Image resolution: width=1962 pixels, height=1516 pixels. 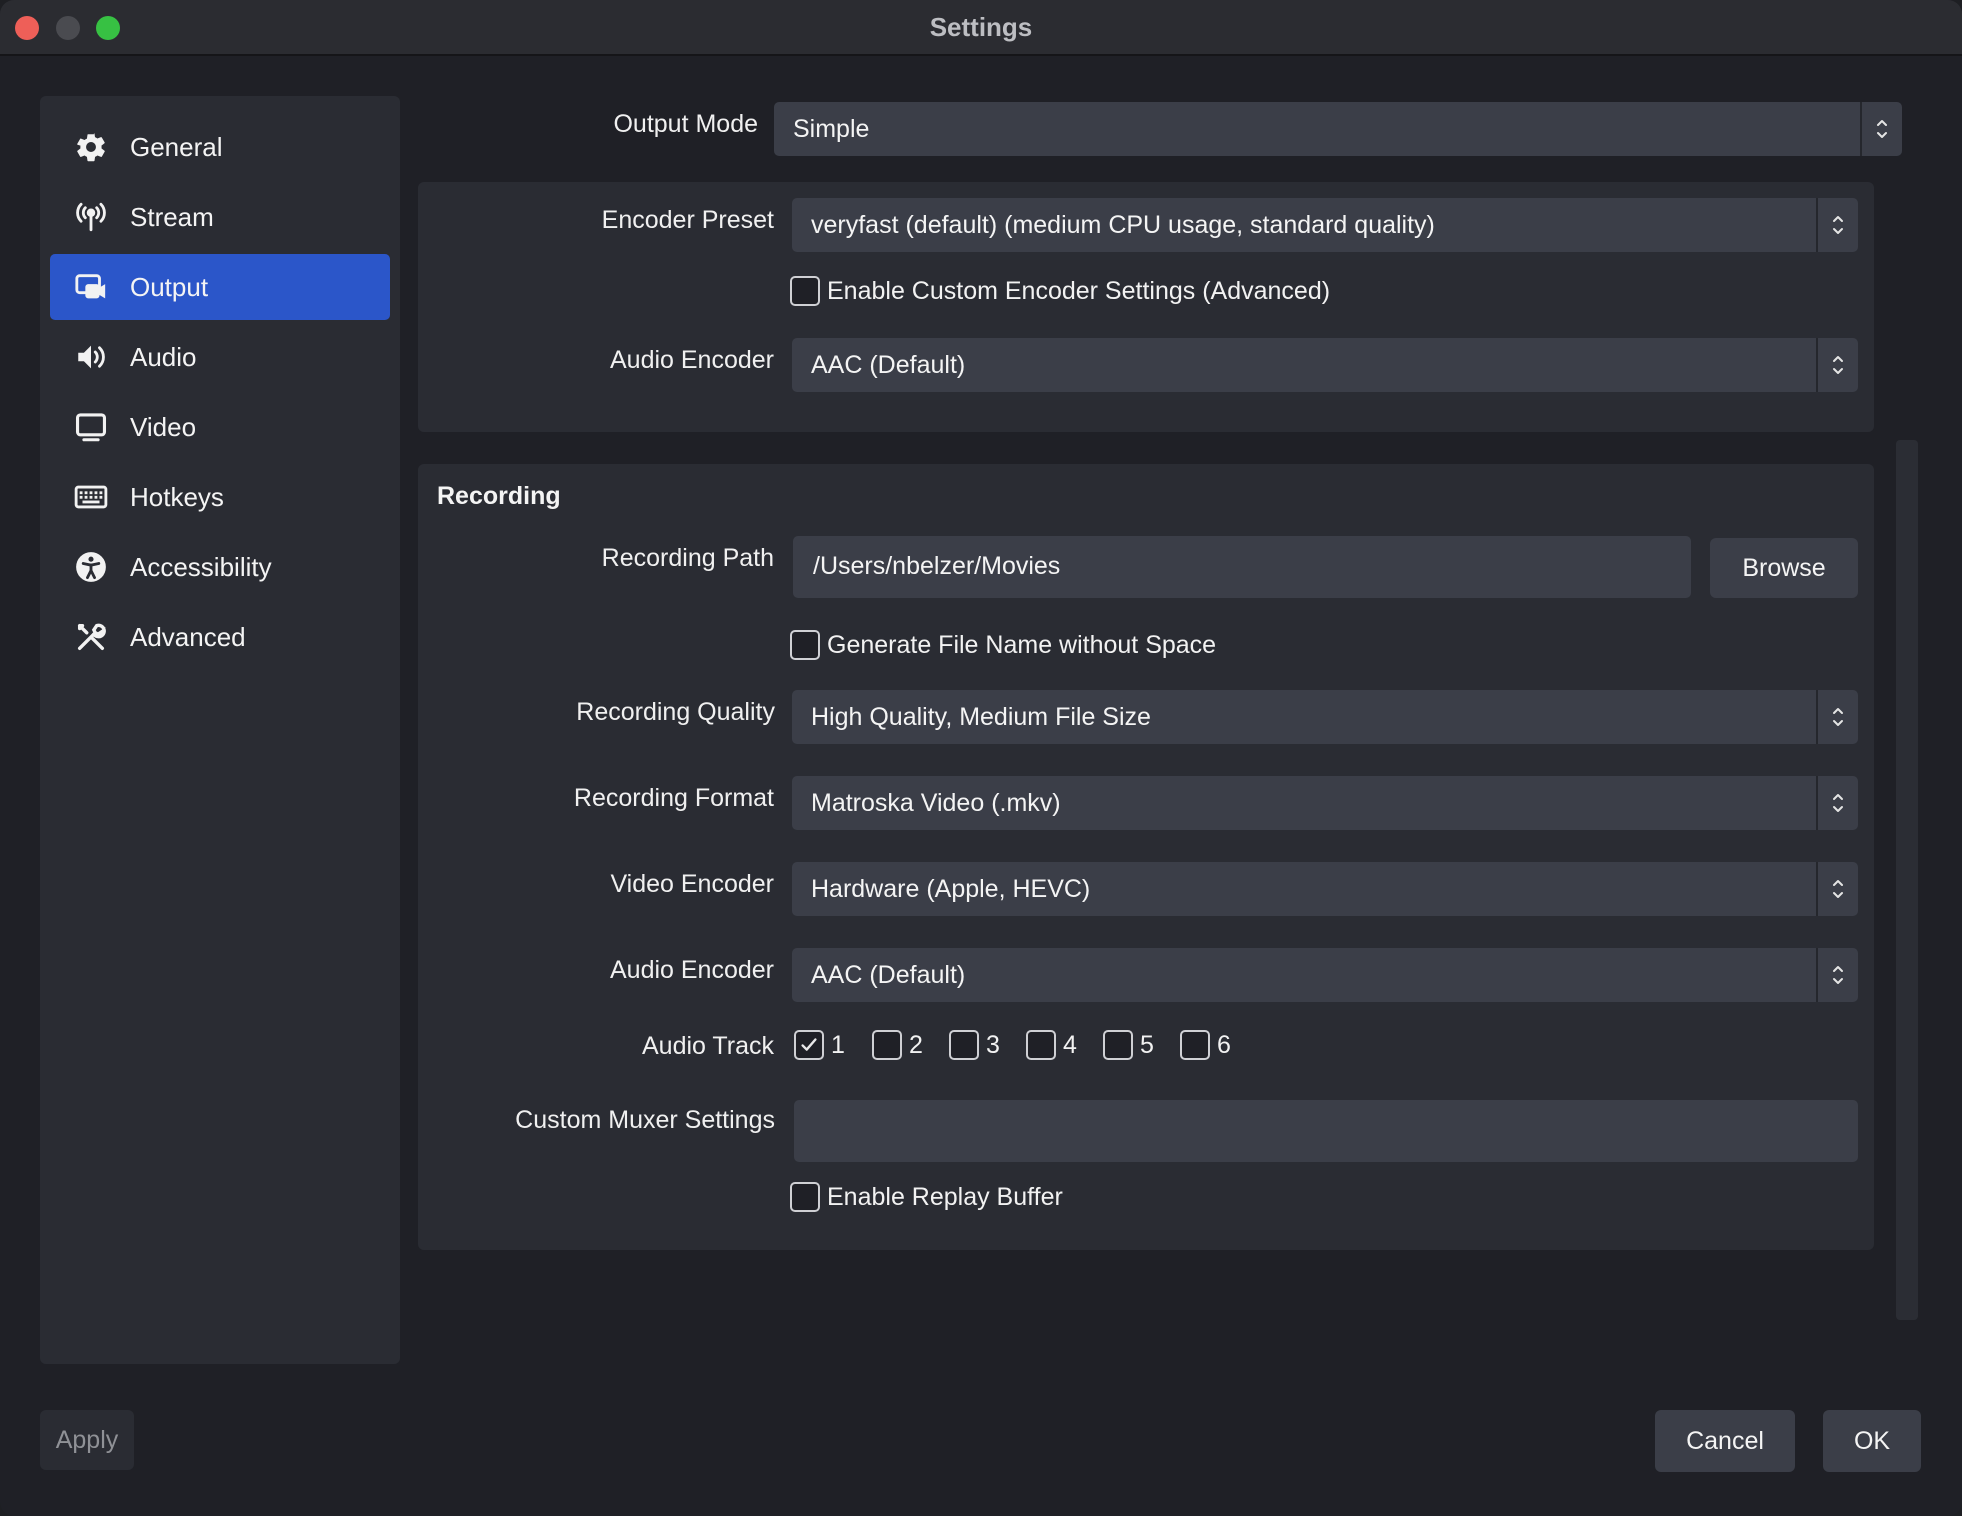 I want to click on encoder-preset-label: Encoder Preset, so click(x=687, y=220).